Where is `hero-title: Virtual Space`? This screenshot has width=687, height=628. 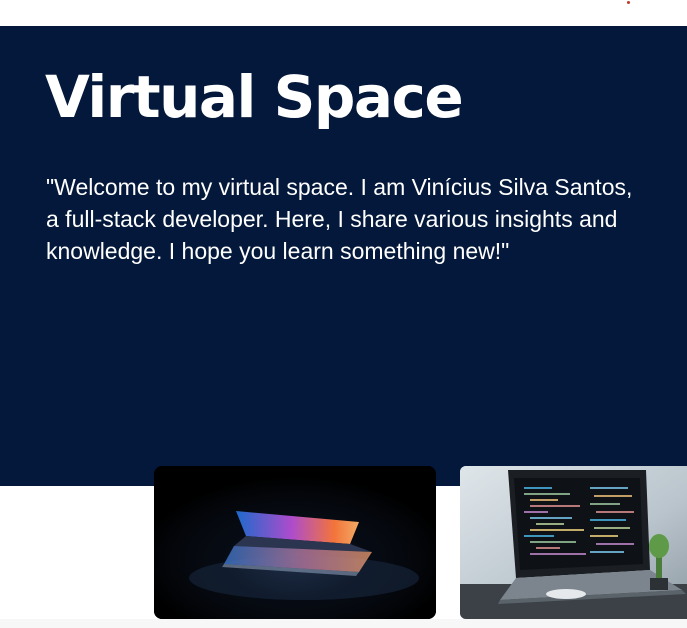
hero-title: Virtual Space is located at coordinates (254, 97).